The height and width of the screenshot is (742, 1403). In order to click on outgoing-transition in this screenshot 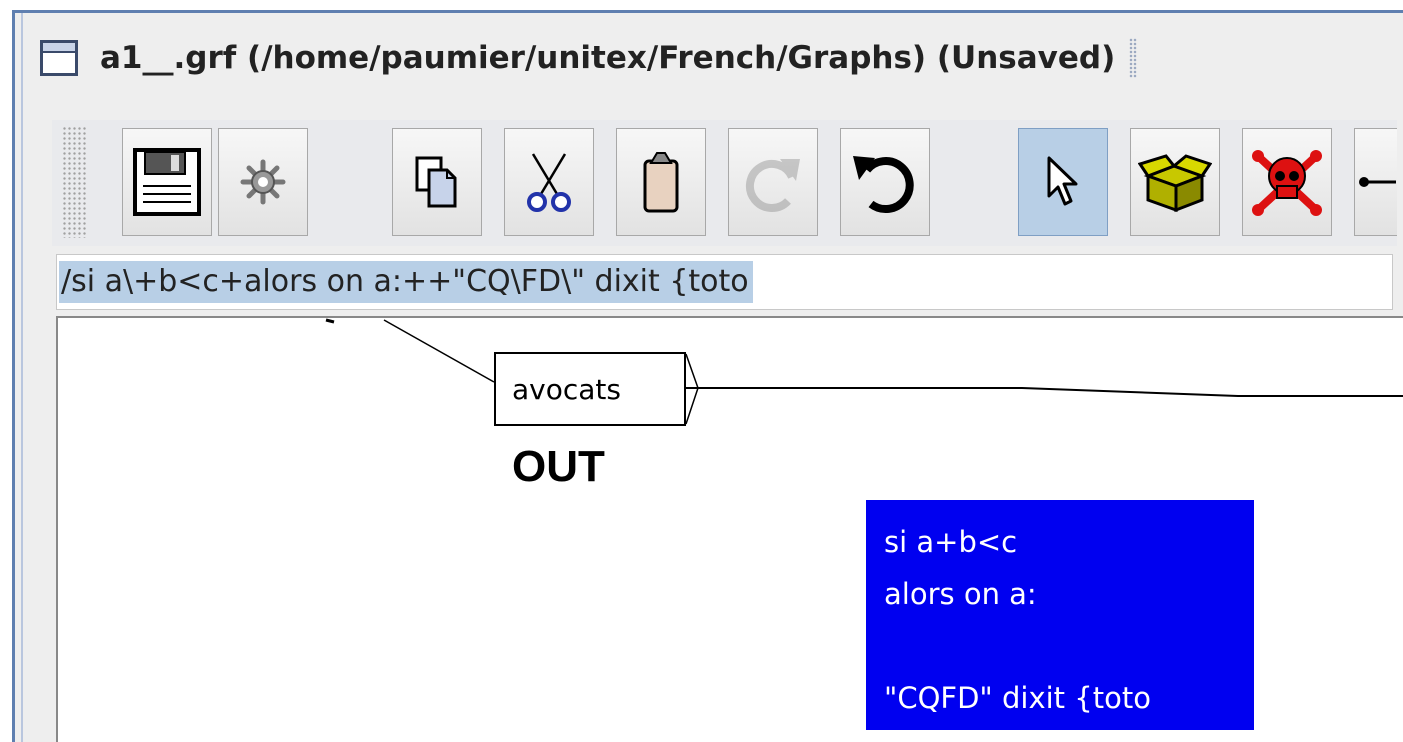, I will do `click(1044, 392)`.